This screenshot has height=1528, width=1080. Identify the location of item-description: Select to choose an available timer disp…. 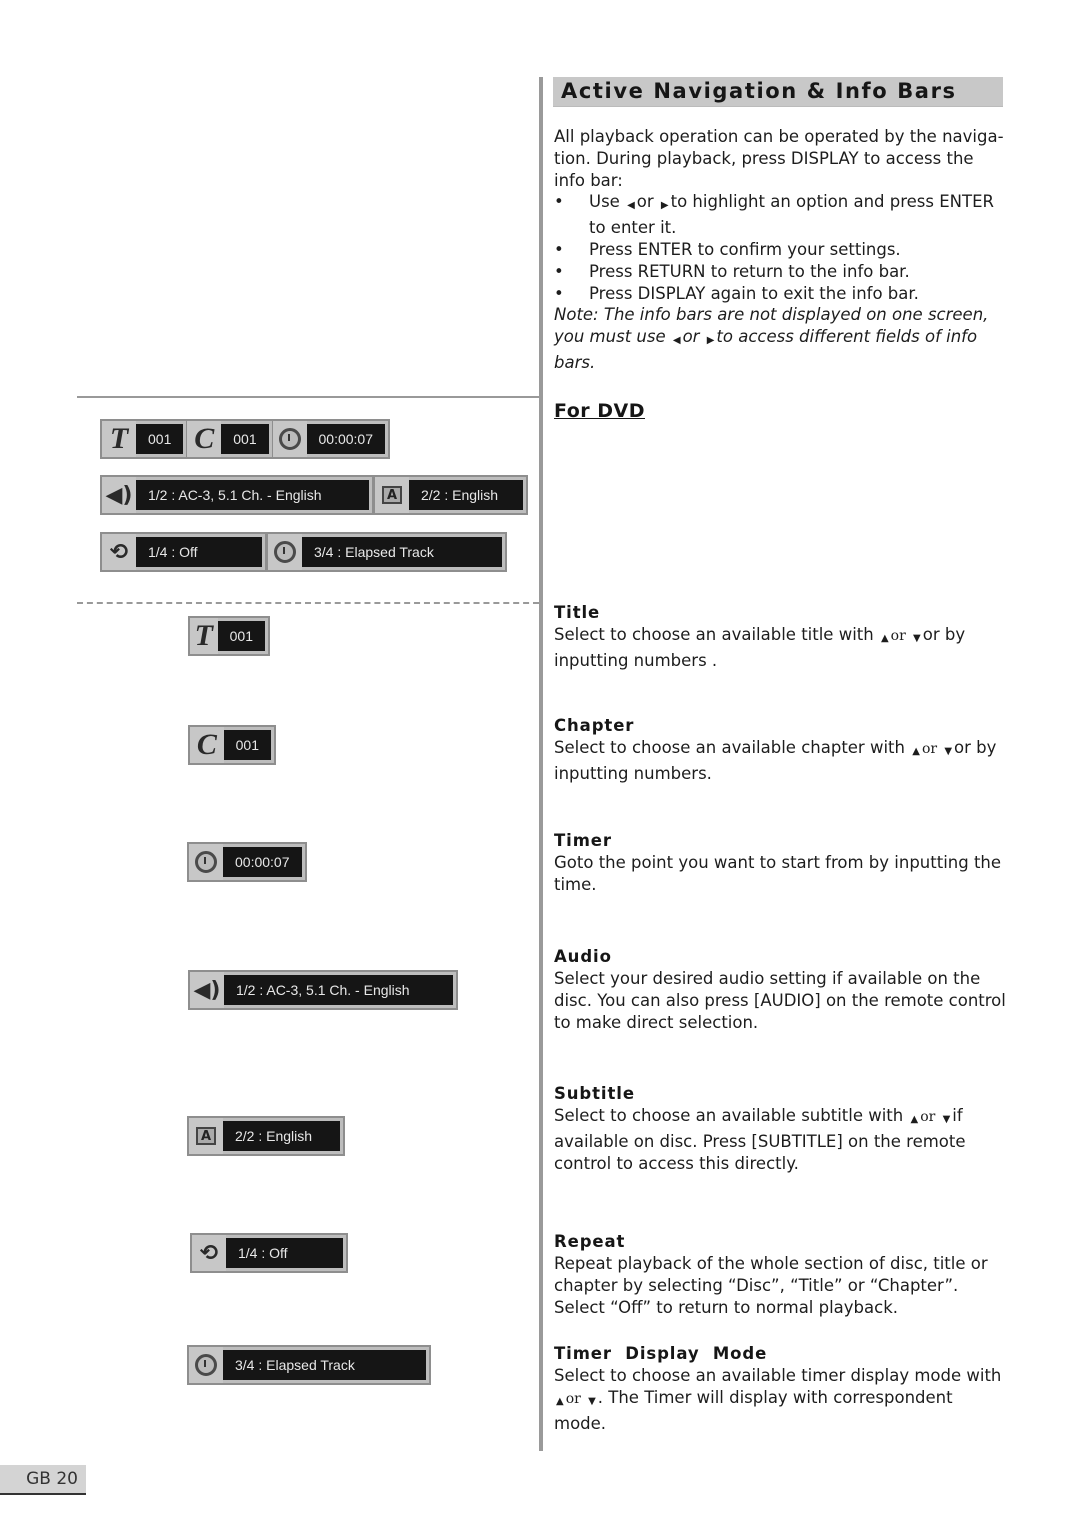
(778, 1399).